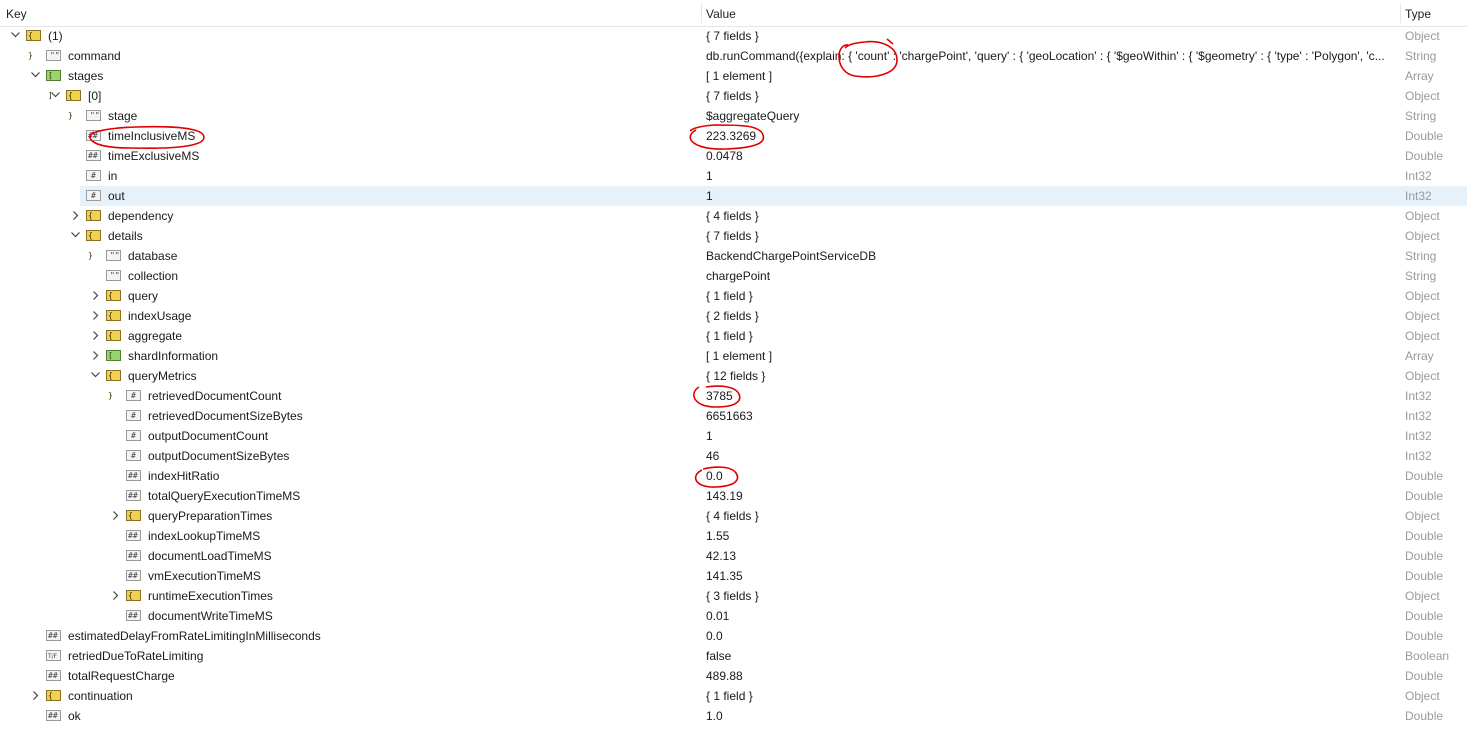  What do you see at coordinates (123, 116) in the screenshot?
I see `field-key: stage` at bounding box center [123, 116].